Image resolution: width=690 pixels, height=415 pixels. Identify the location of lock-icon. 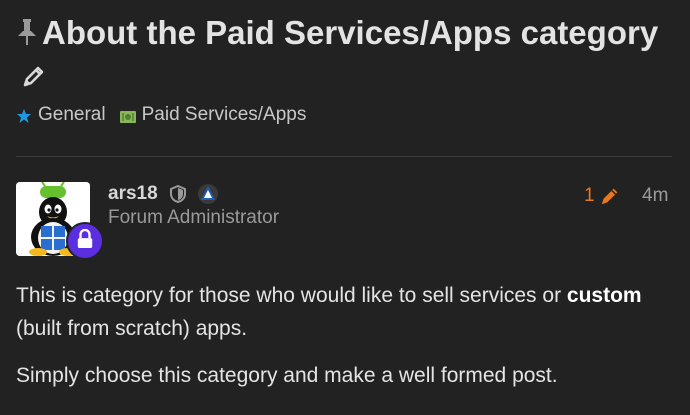
(85, 241).